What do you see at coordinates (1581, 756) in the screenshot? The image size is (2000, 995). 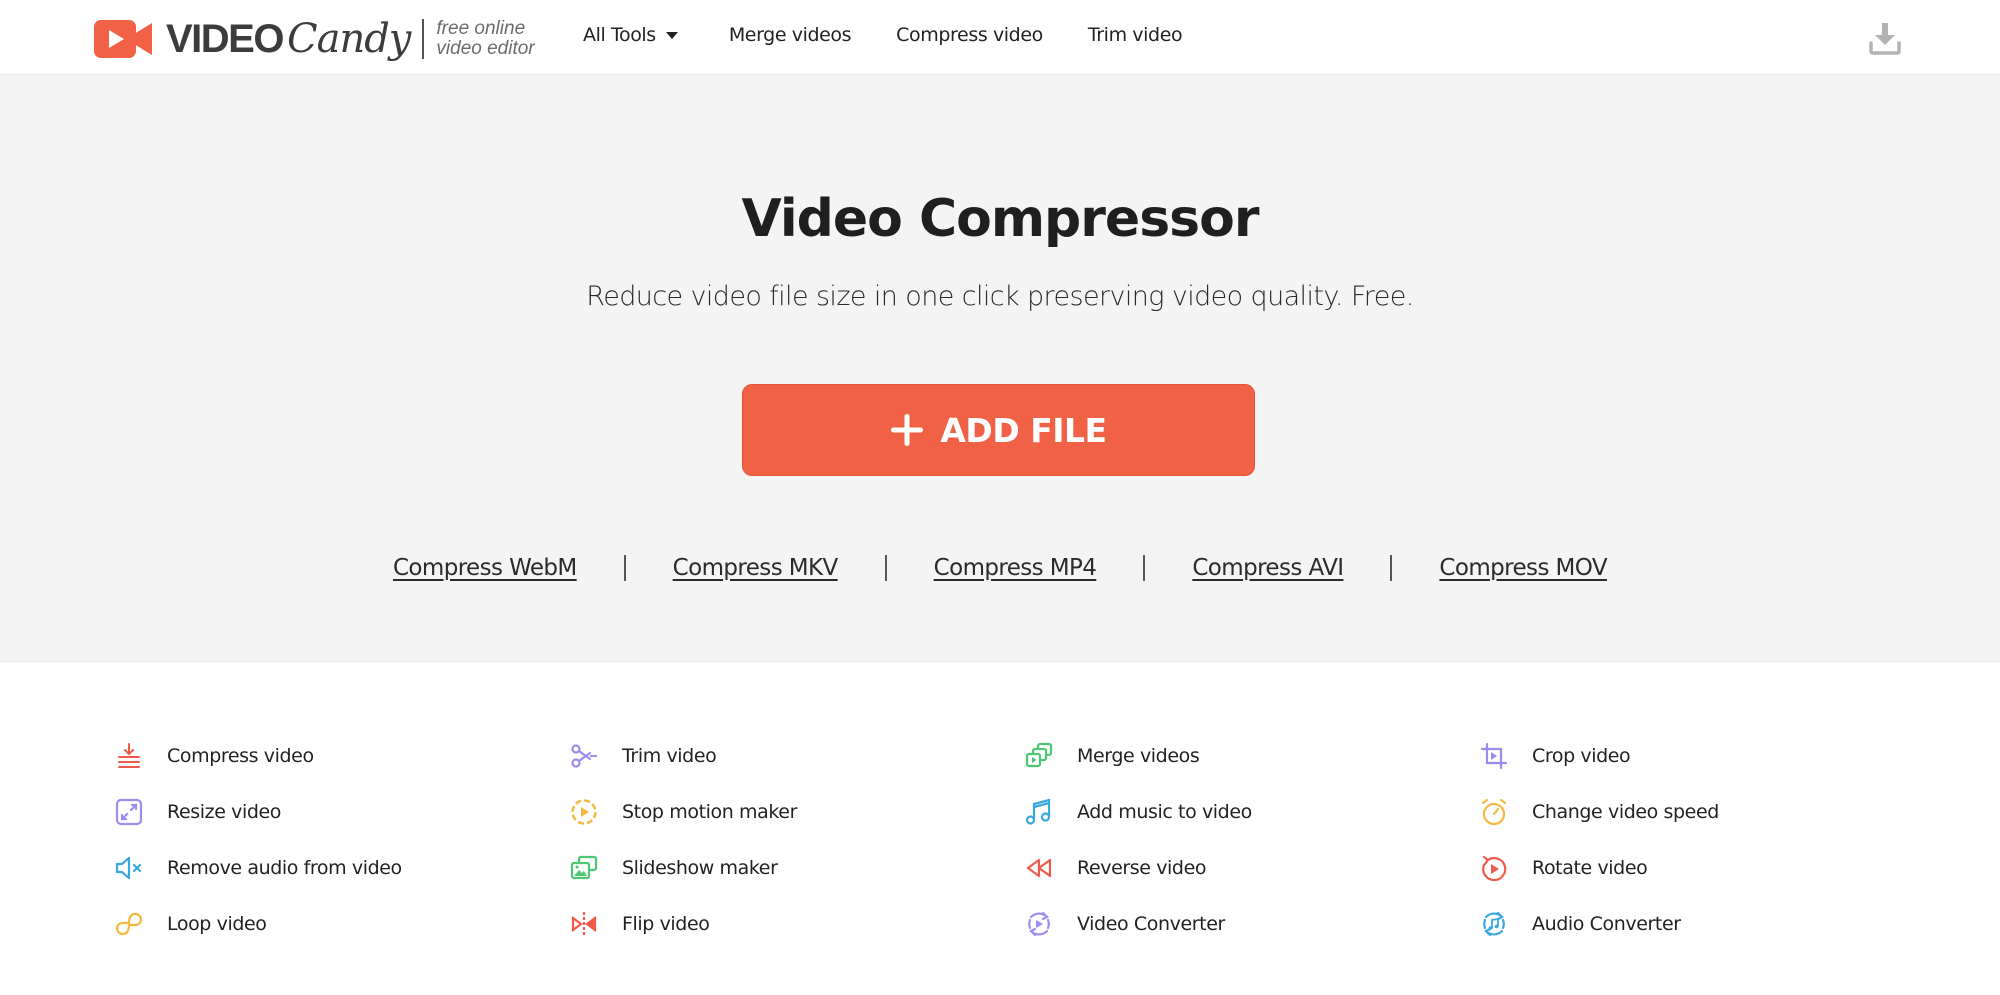 I see `tool-label: Crop video` at bounding box center [1581, 756].